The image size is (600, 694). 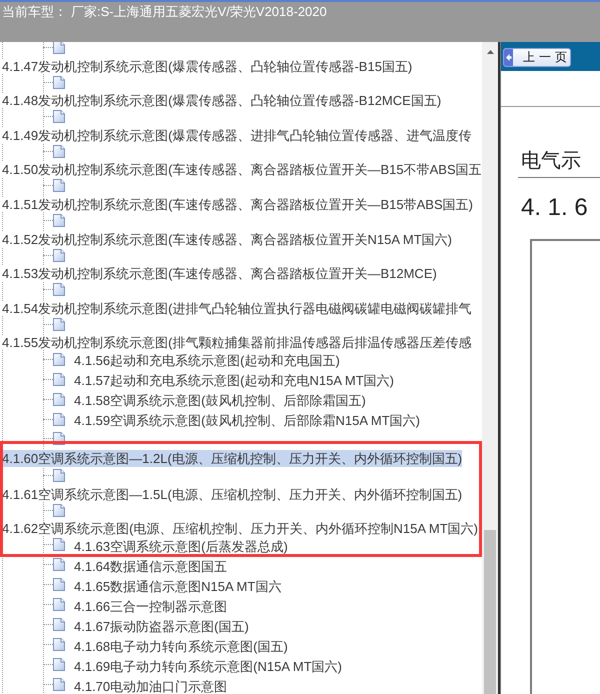 What do you see at coordinates (222, 100) in the screenshot?
I see `tree-item: 4.1.48发动机控制系统示意图(爆震传感器、凸轮轴位置传感器-B12MCE国五)` at bounding box center [222, 100].